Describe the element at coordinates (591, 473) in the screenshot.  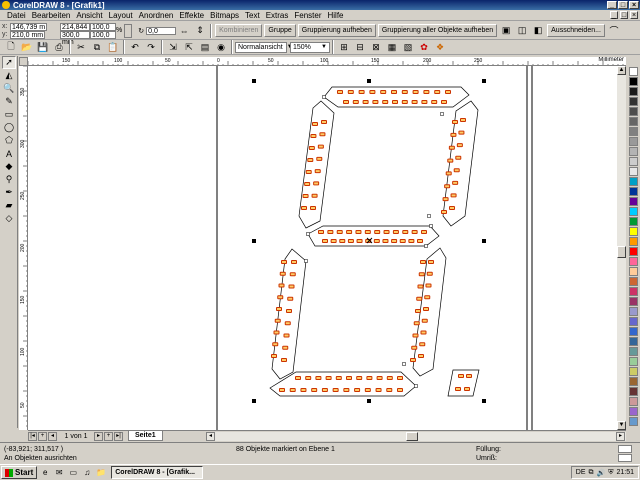
I see `network-icon: ⧉` at that location.